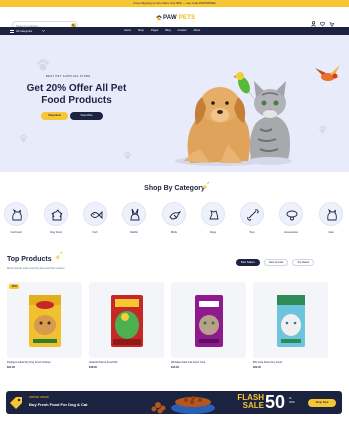  What do you see at coordinates (331, 20) in the screenshot?
I see `cart-icon` at bounding box center [331, 20].